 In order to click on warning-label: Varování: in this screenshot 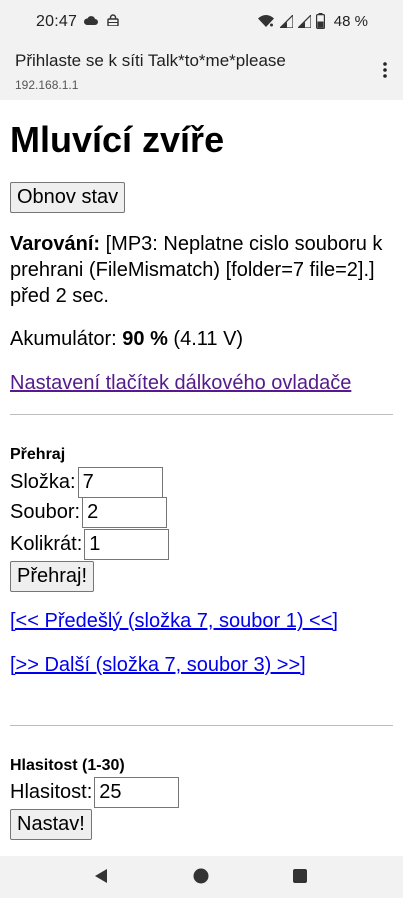, I will do `click(55, 244)`.